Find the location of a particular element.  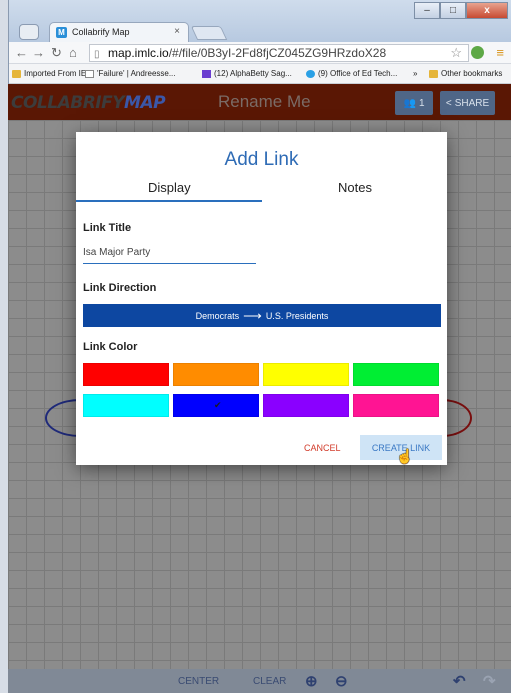

browser-menu-icon is located at coordinates (29, 32).